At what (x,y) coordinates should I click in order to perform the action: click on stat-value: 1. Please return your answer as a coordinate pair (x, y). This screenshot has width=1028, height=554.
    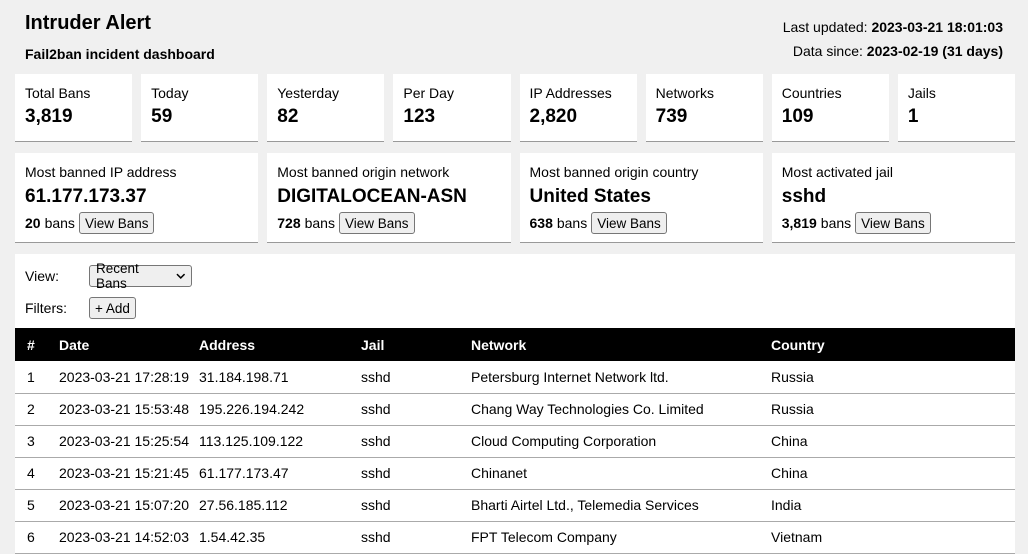
    Looking at the image, I should click on (913, 116).